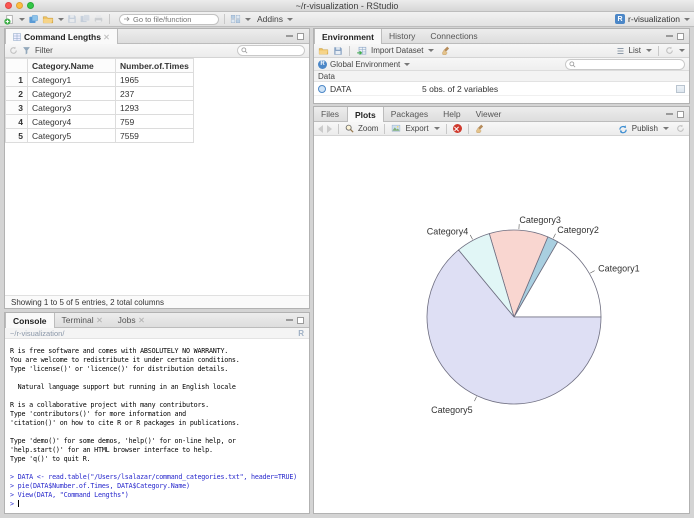  Describe the element at coordinates (452, 114) in the screenshot. I see `tab-help: Help` at that location.